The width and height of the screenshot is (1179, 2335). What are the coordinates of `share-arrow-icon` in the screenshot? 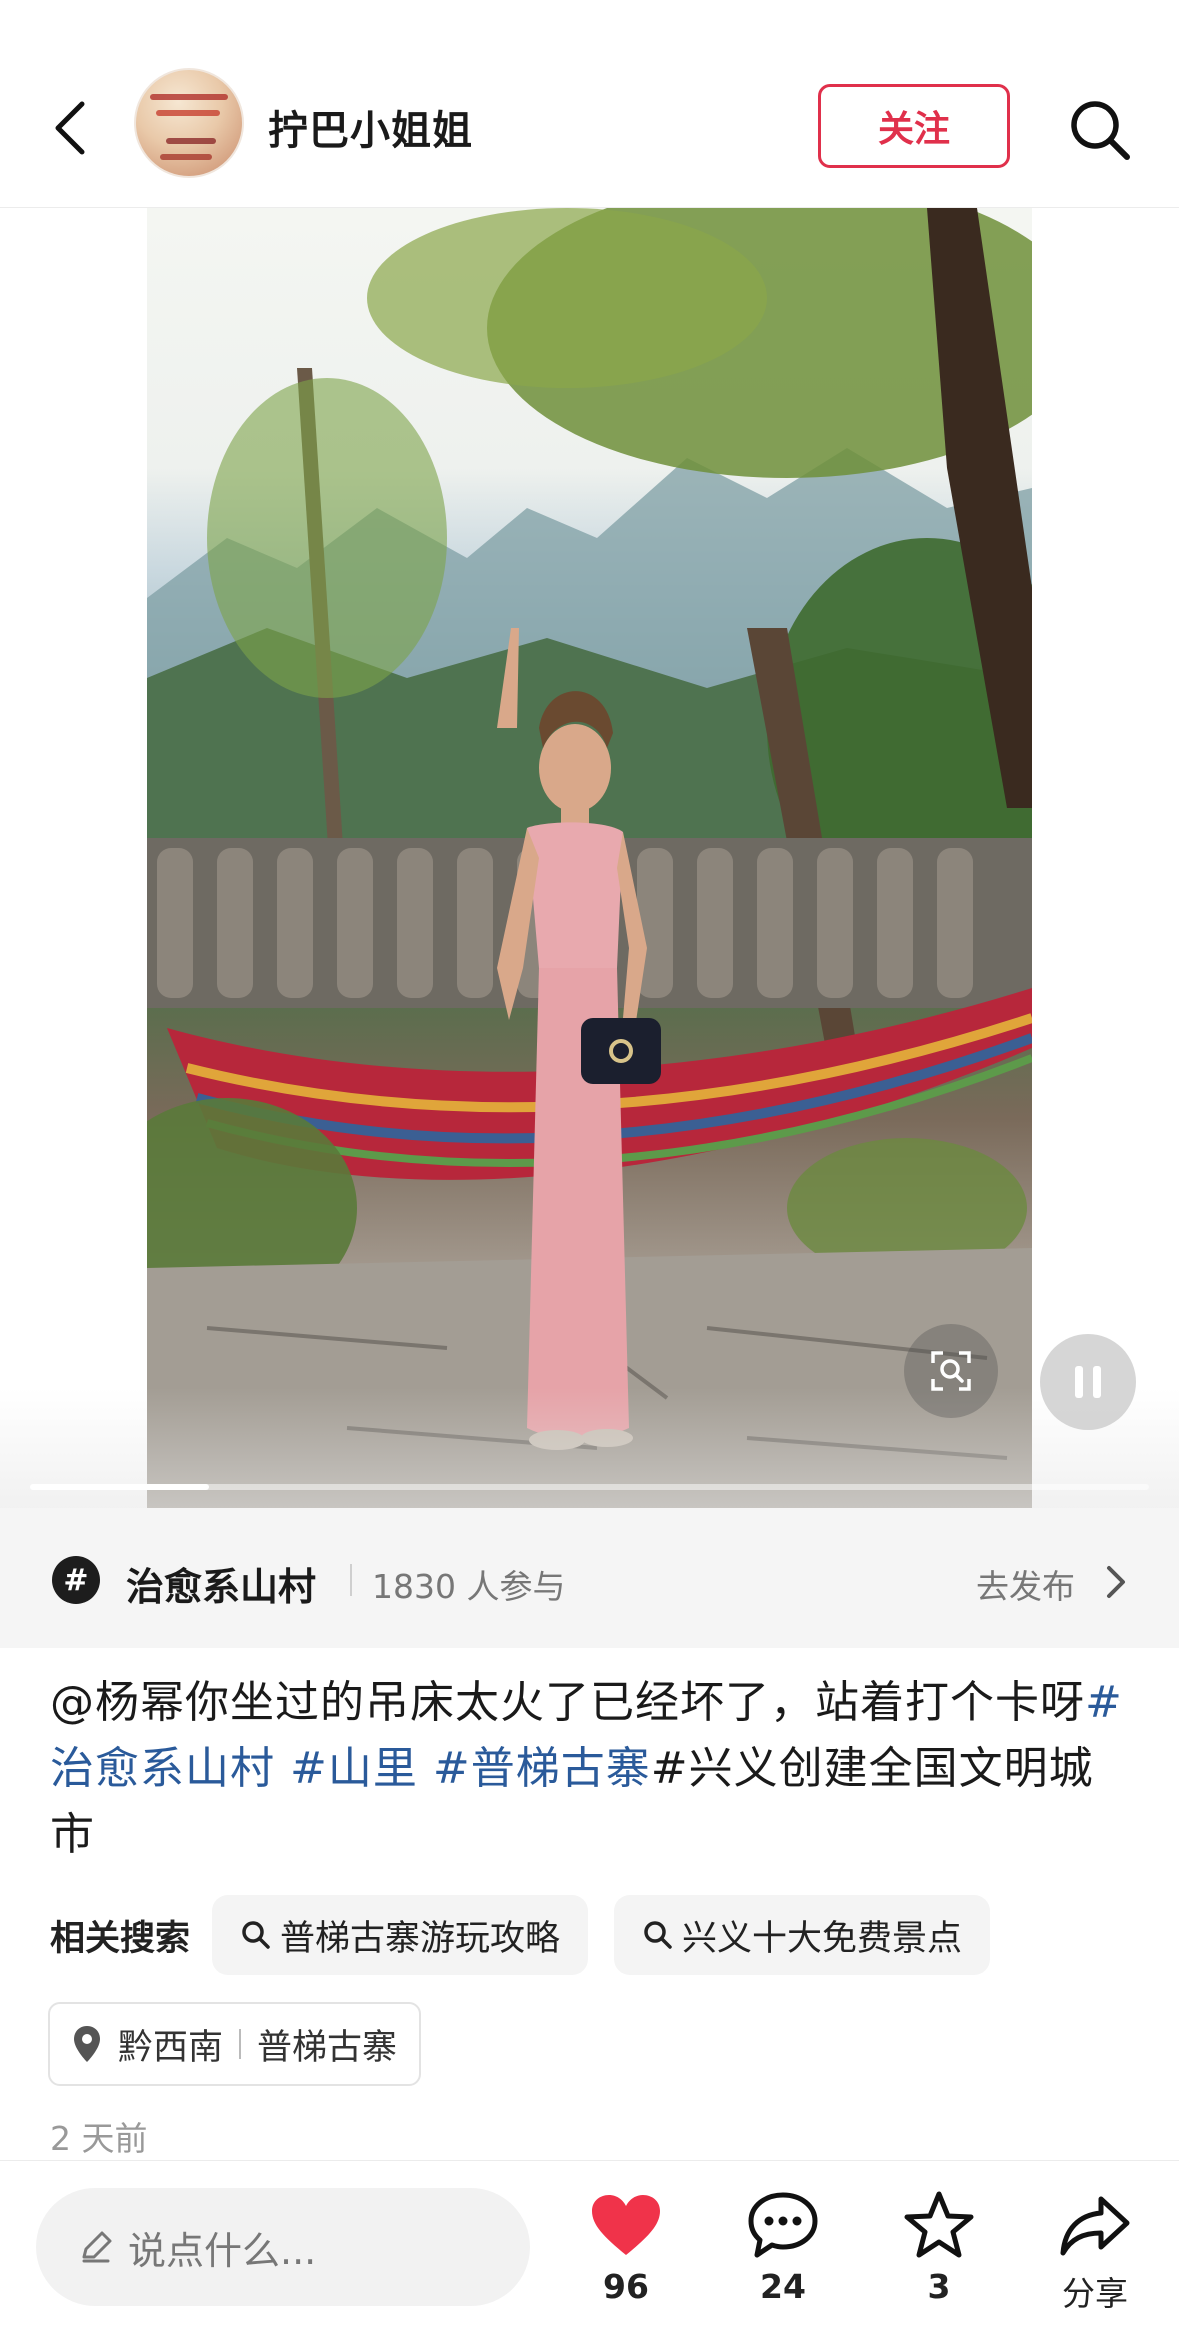 It's located at (1095, 2226).